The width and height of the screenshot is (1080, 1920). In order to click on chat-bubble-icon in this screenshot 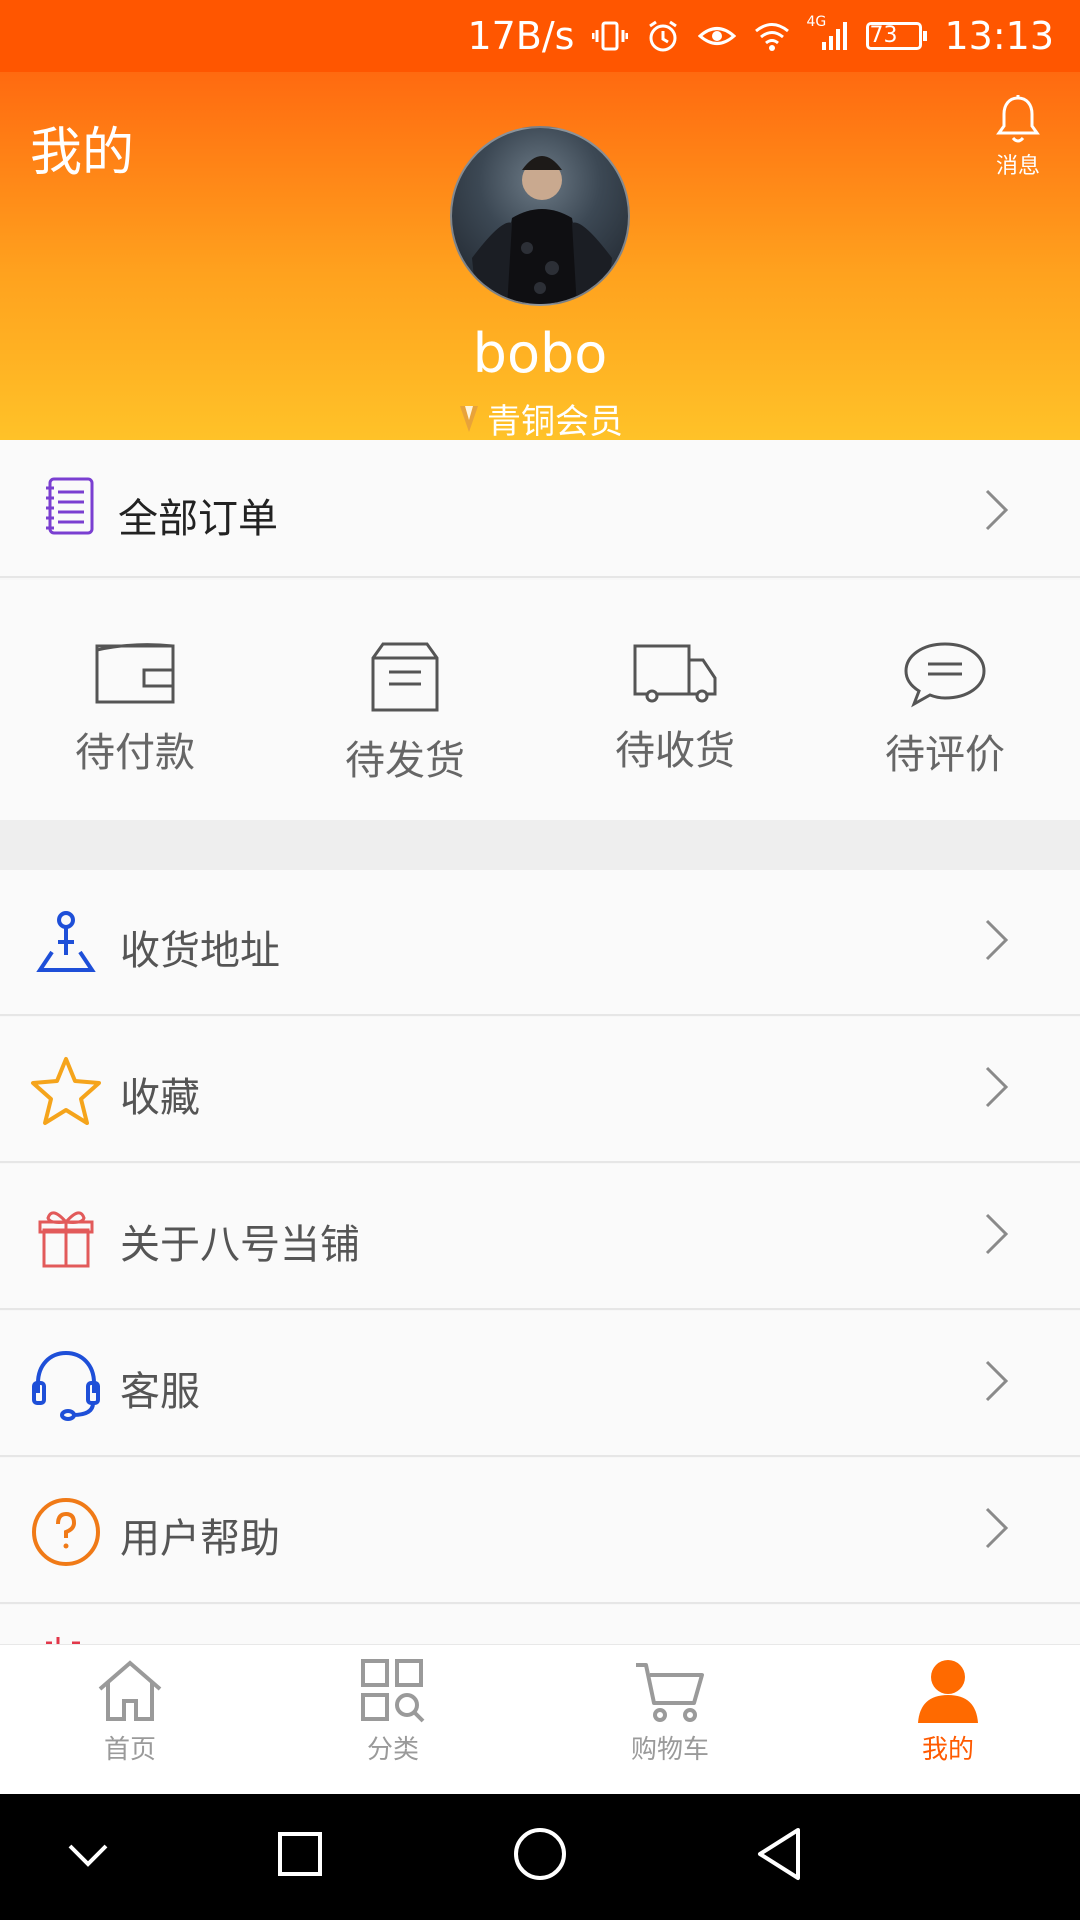, I will do `click(945, 675)`.